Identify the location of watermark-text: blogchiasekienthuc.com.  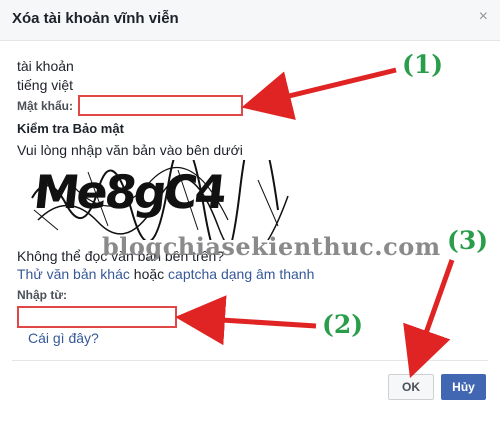
(271, 246).